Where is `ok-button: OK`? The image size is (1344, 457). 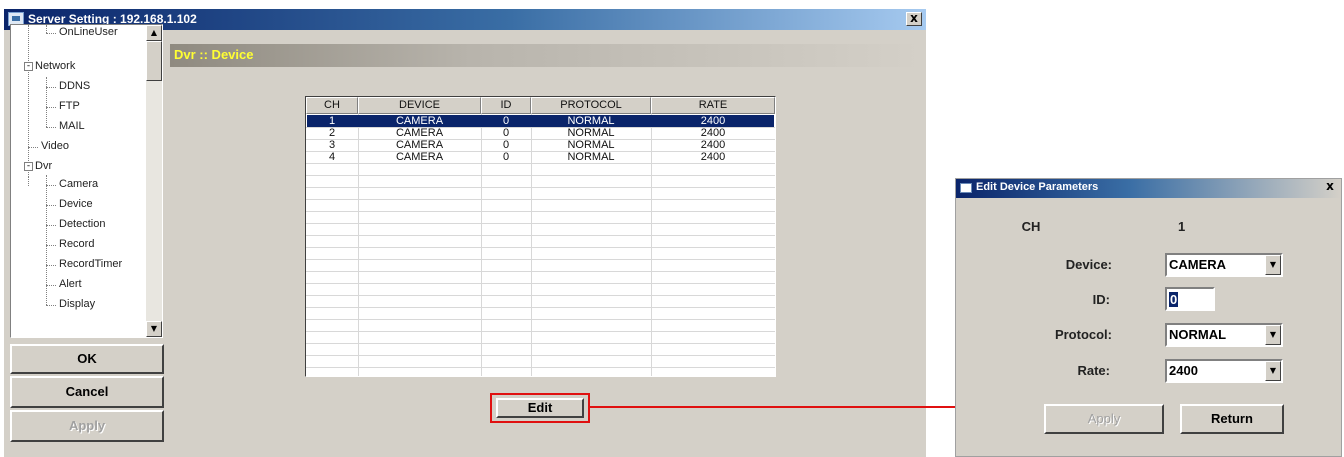 ok-button: OK is located at coordinates (87, 359).